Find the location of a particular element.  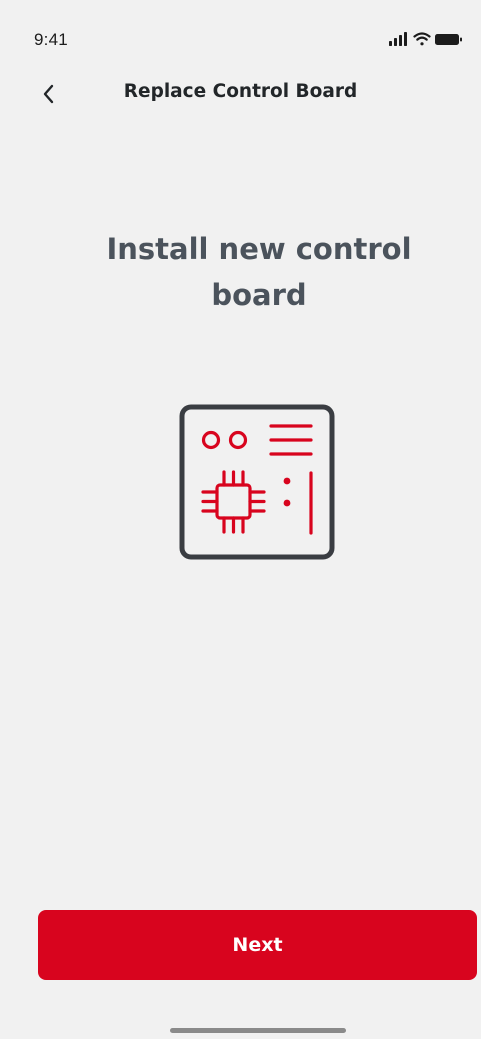

next-button: Next is located at coordinates (257, 945).